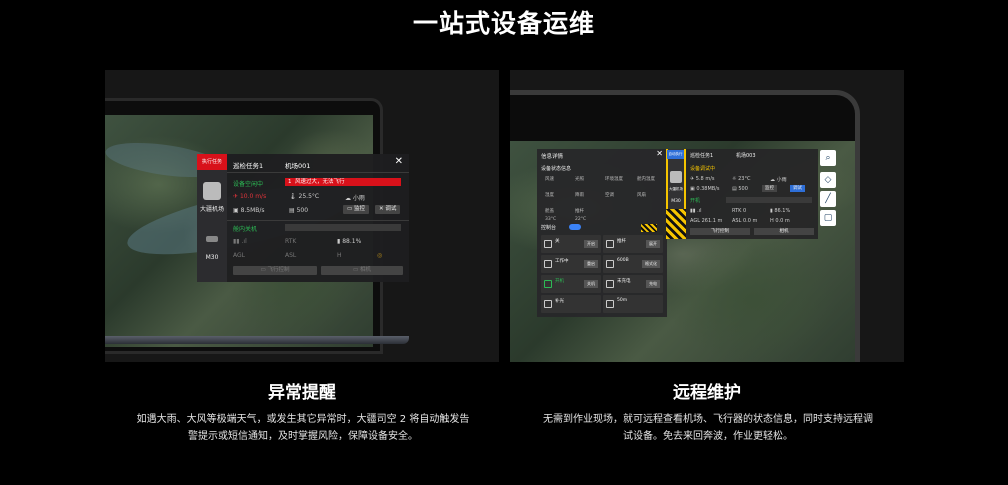 This screenshot has width=1008, height=485. Describe the element at coordinates (239, 255) in the screenshot. I see `agl: AGL` at that location.